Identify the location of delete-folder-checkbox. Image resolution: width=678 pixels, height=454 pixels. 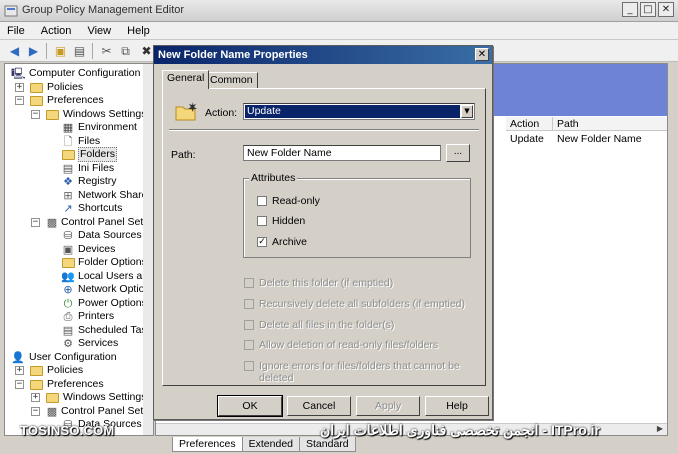
(249, 283).